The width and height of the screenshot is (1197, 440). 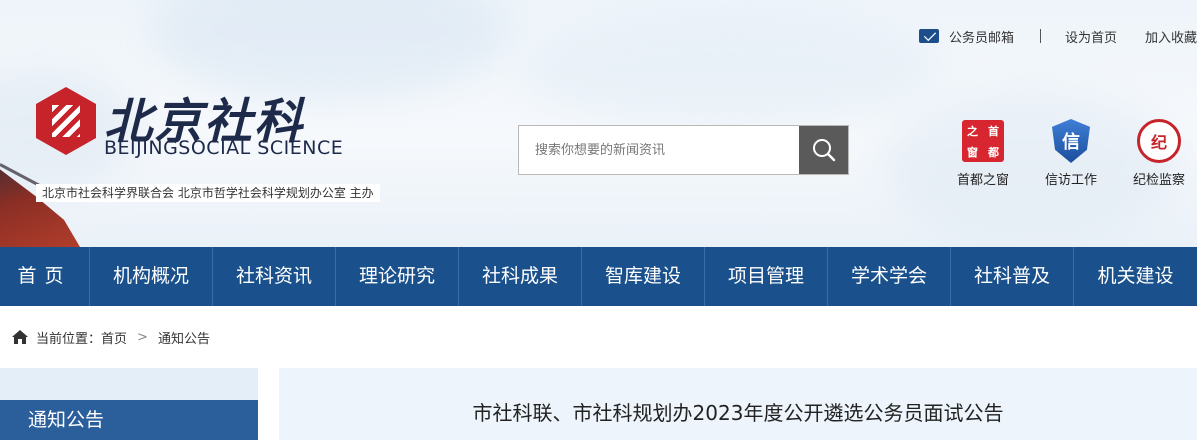 What do you see at coordinates (69, 339) in the screenshot?
I see `breadcrumb-prefix: 当前位置：` at bounding box center [69, 339].